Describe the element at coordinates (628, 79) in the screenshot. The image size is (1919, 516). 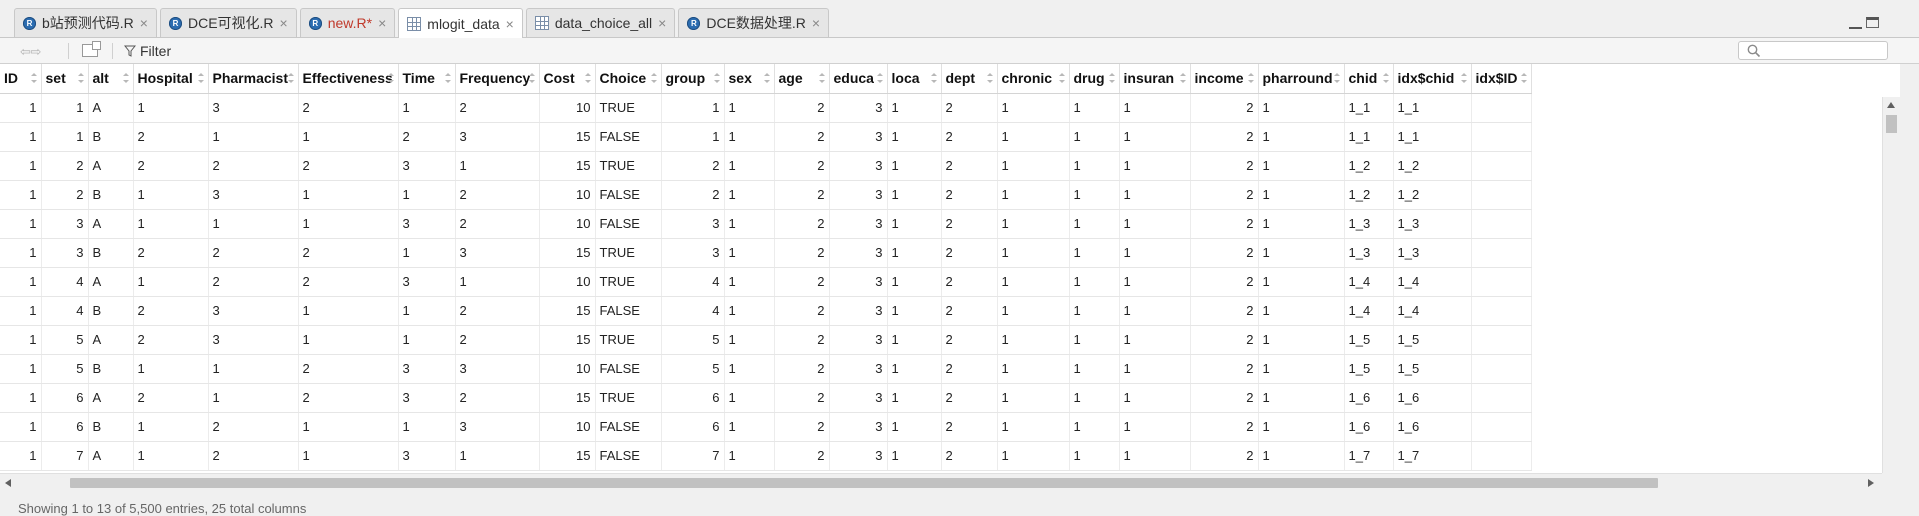
I see `column-header: Choice` at that location.